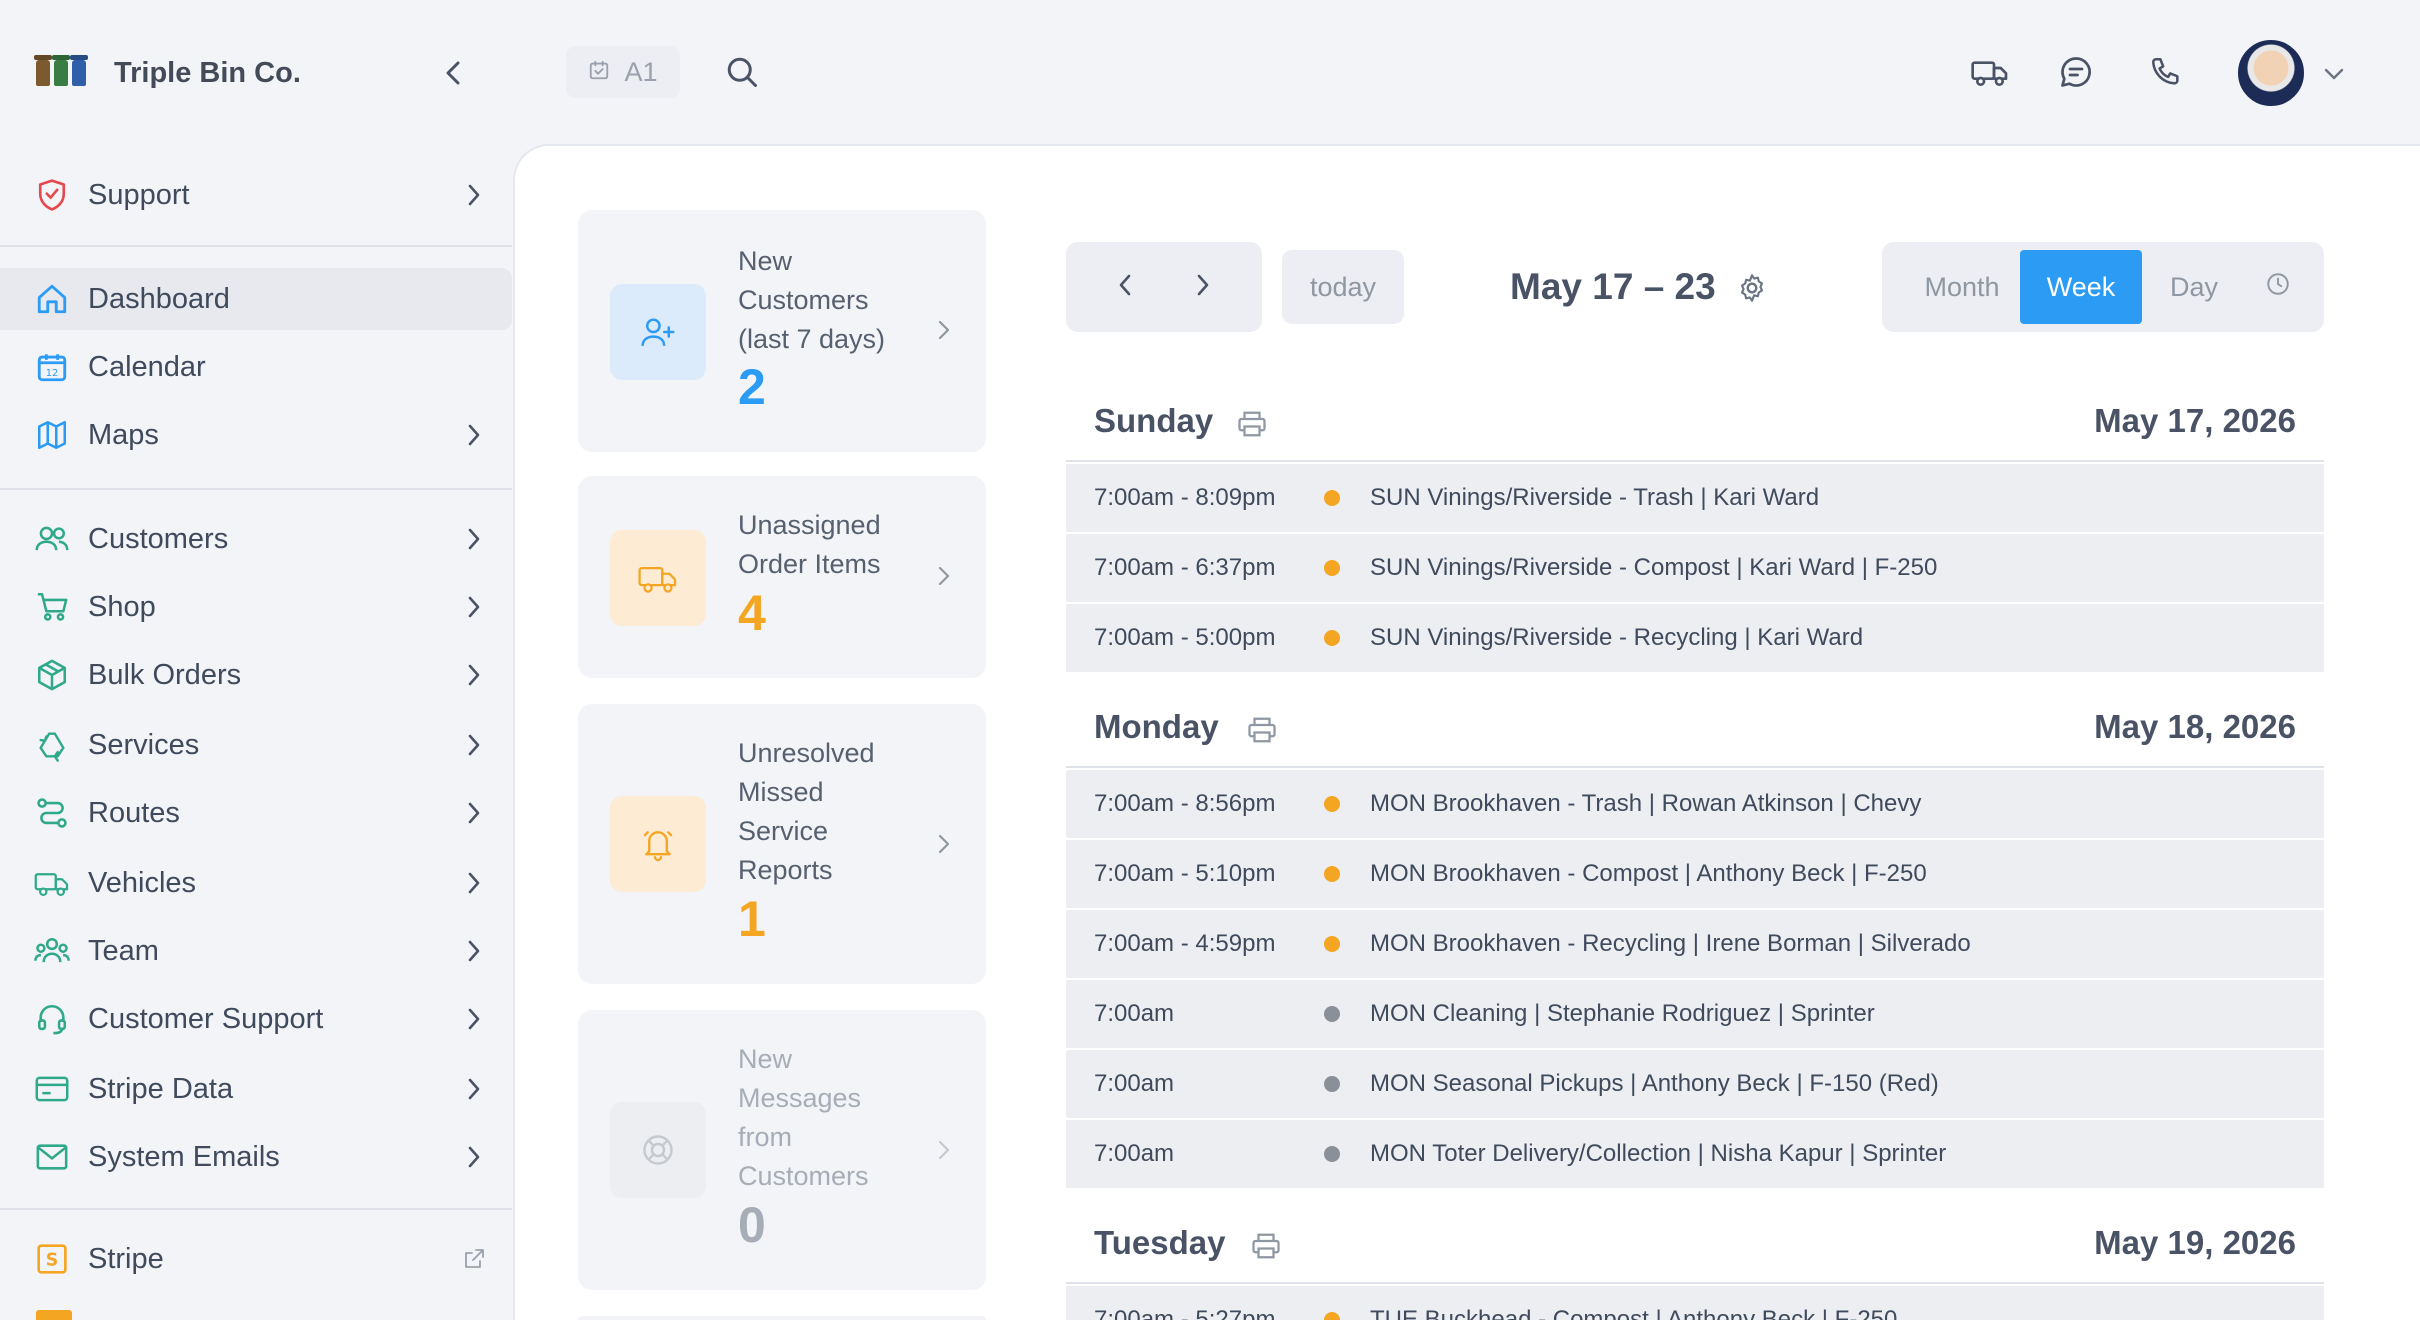 The width and height of the screenshot is (2420, 1320). What do you see at coordinates (812, 339) in the screenshot?
I see `stat-label-line: (last 7 days)` at bounding box center [812, 339].